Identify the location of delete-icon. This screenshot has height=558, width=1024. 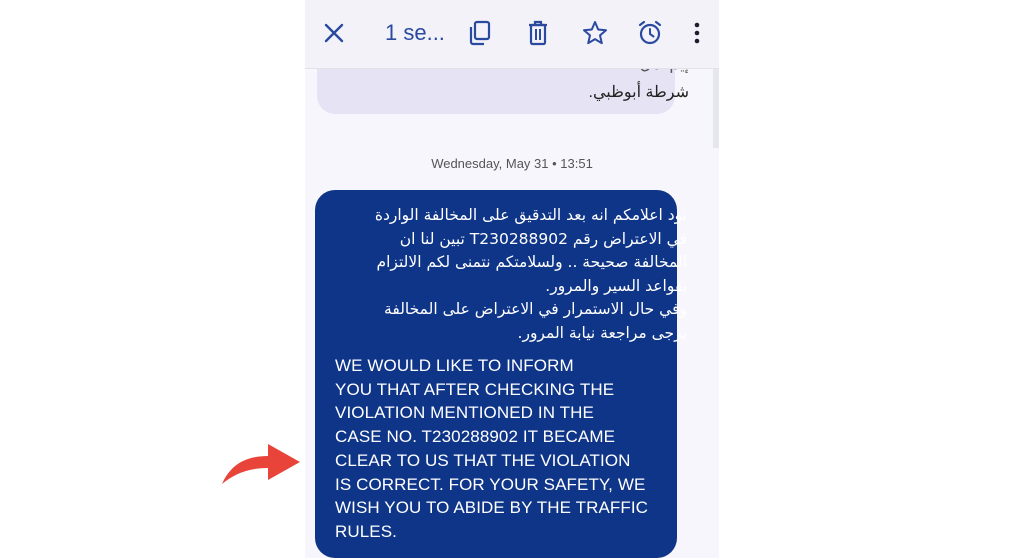
(538, 33).